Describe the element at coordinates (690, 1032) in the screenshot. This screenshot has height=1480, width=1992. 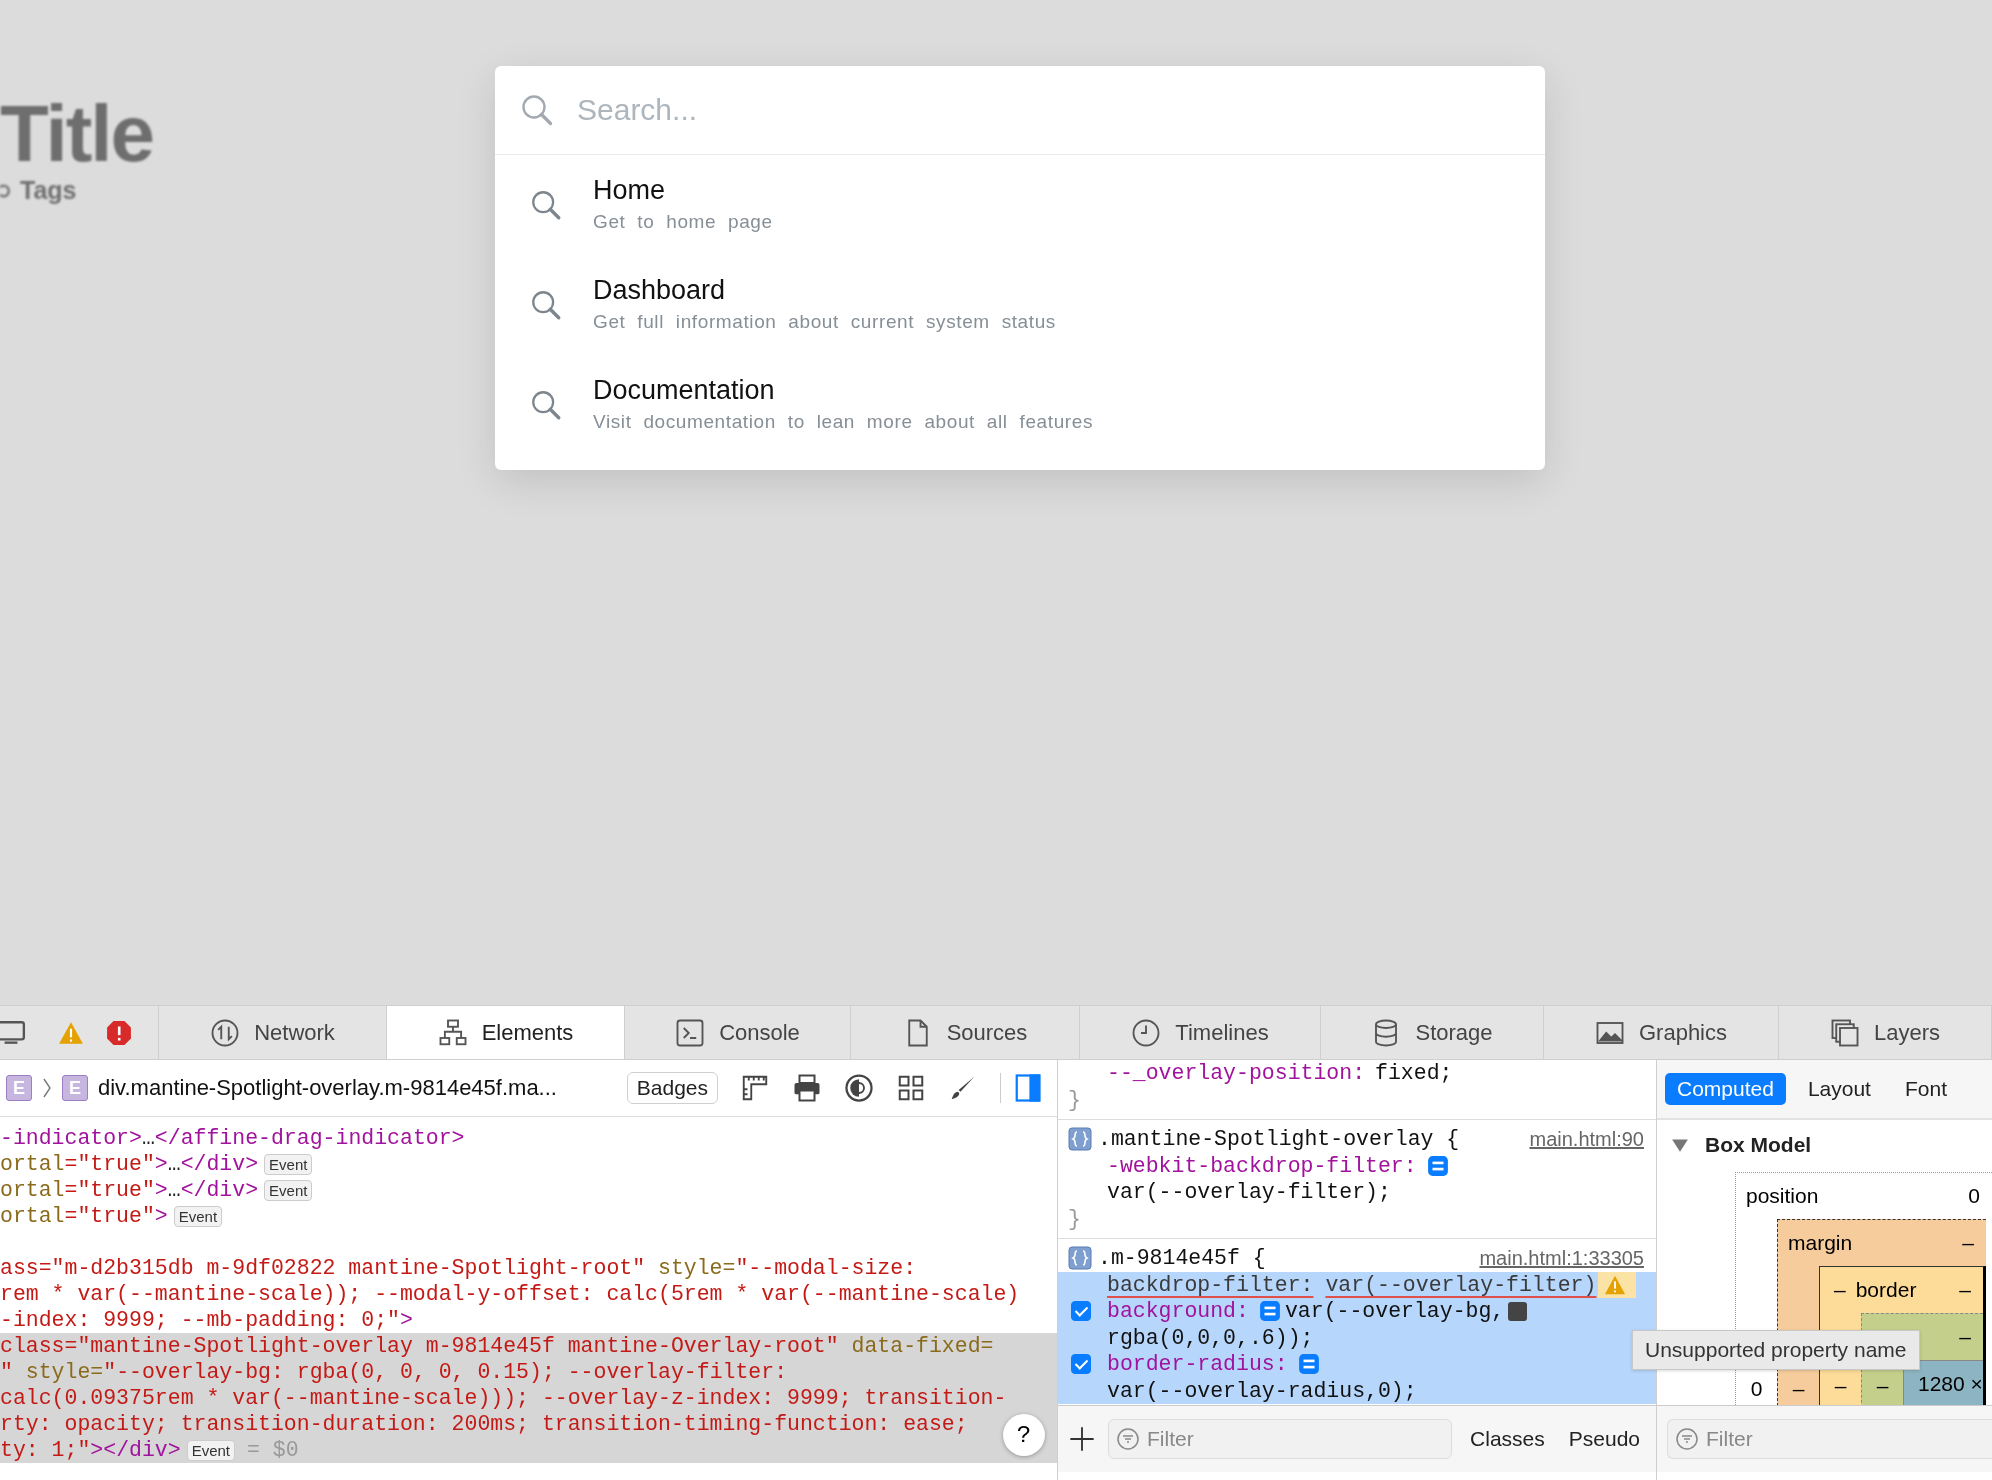
I see `console-icon` at that location.